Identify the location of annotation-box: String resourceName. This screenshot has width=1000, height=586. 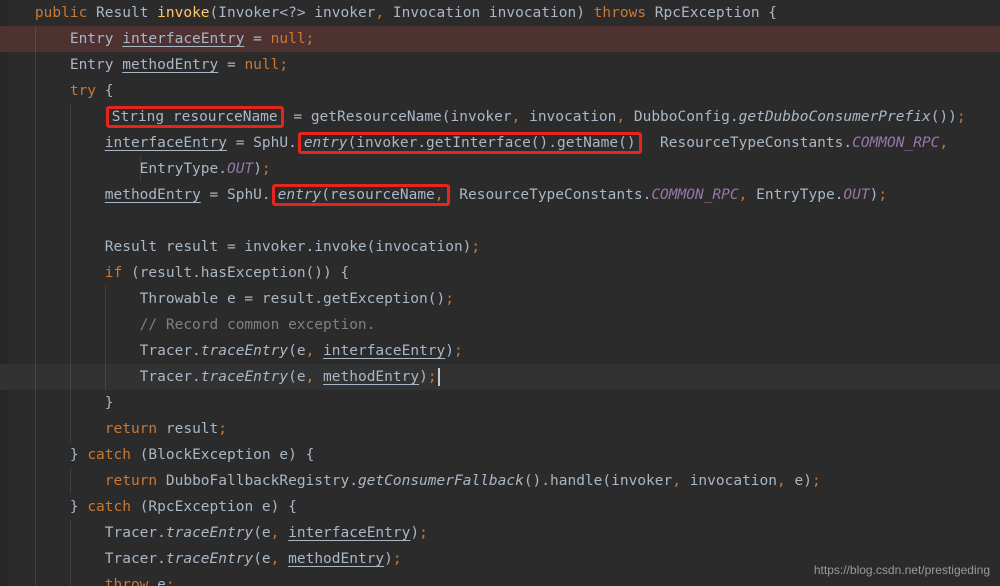
(194, 117).